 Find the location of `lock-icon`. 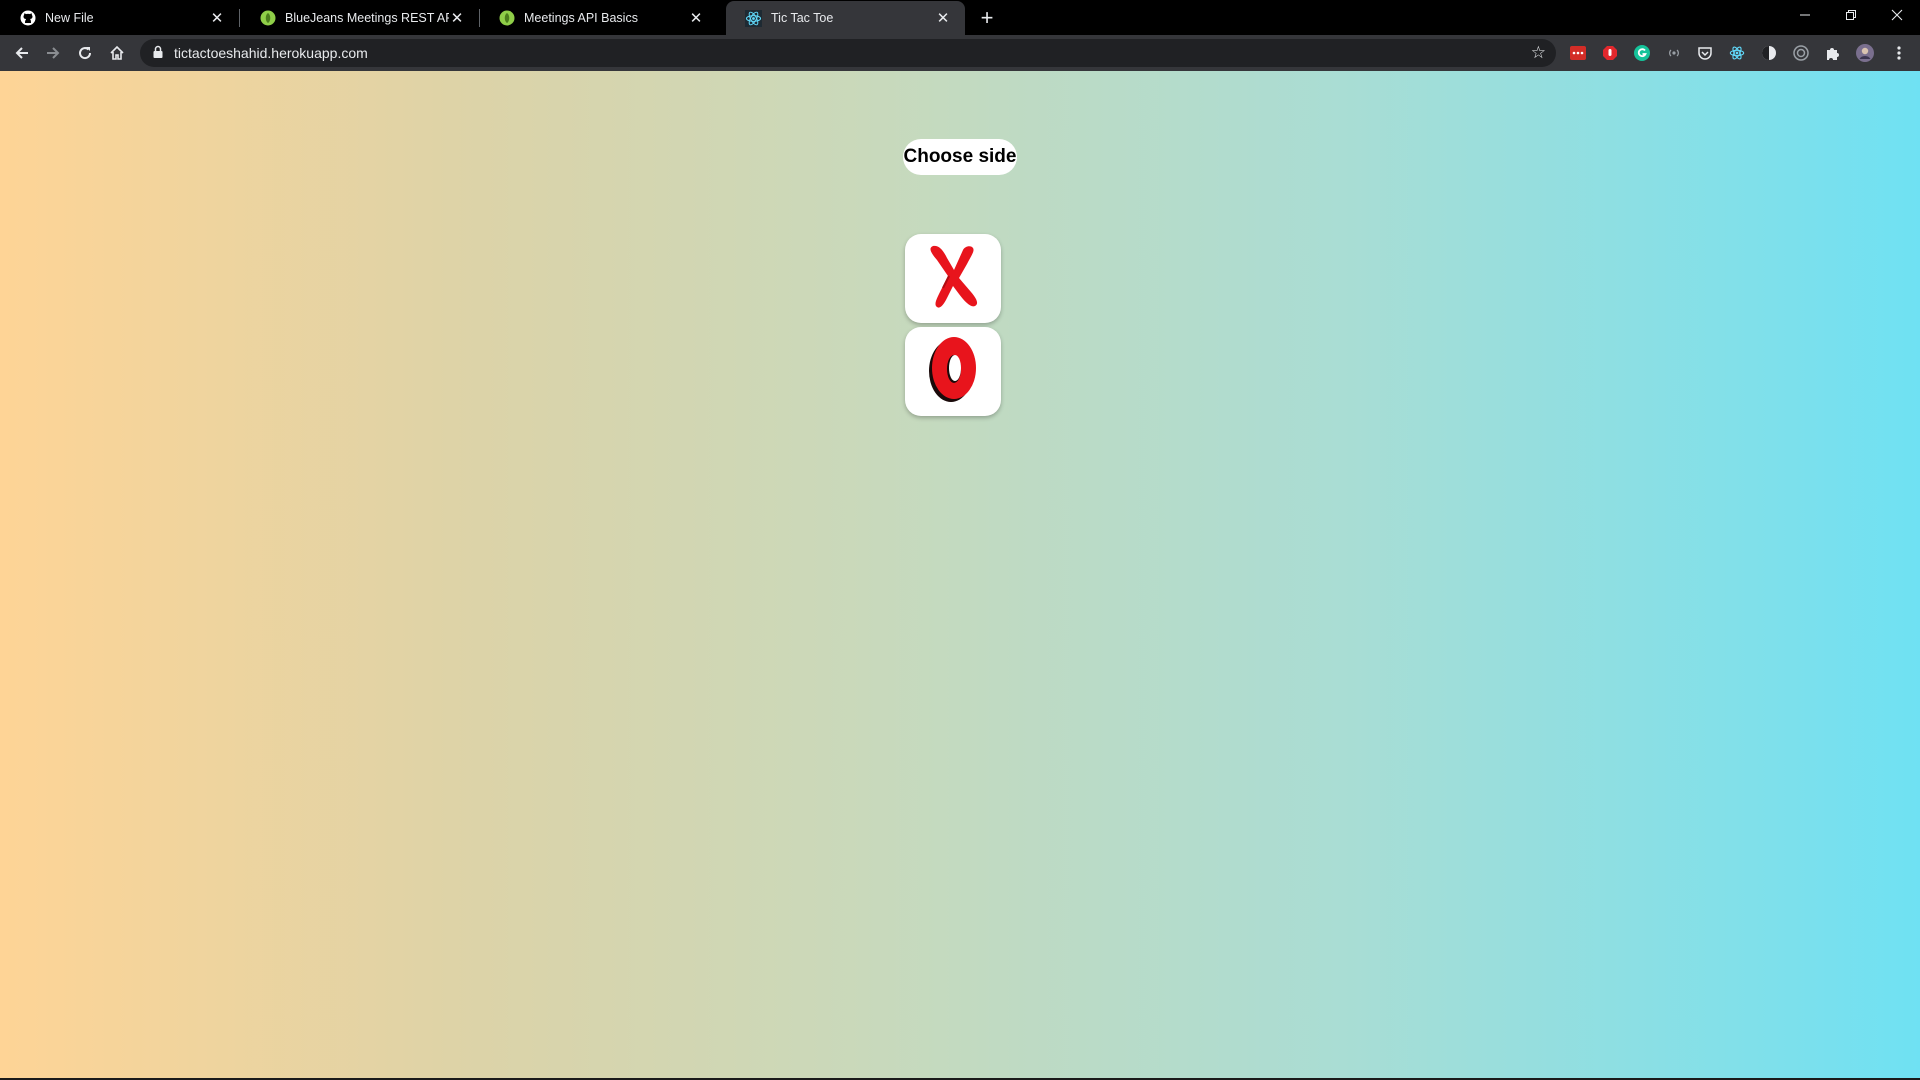

lock-icon is located at coordinates (158, 54).